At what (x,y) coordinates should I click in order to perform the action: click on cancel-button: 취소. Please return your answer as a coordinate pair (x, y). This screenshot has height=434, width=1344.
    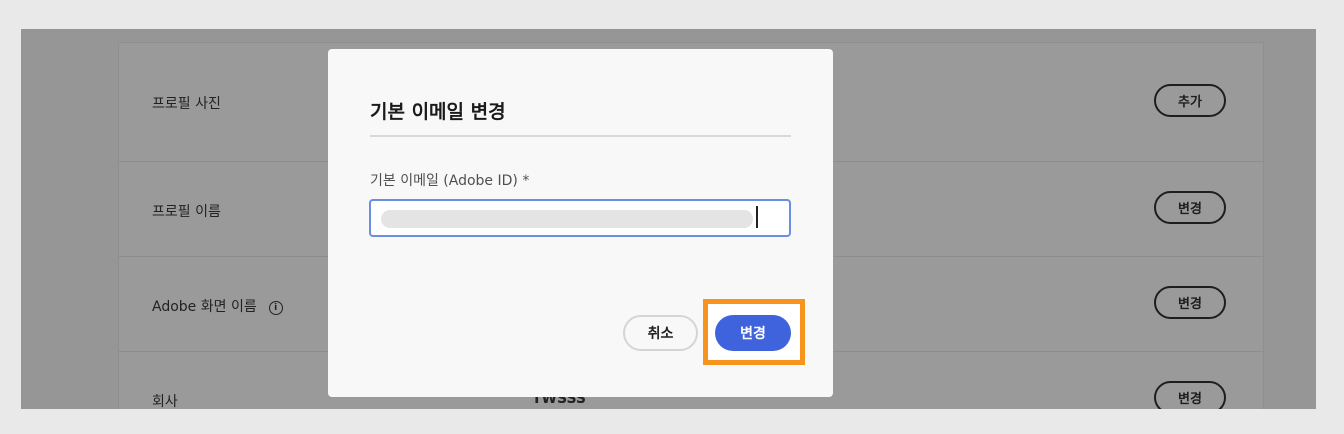
    Looking at the image, I should click on (660, 333).